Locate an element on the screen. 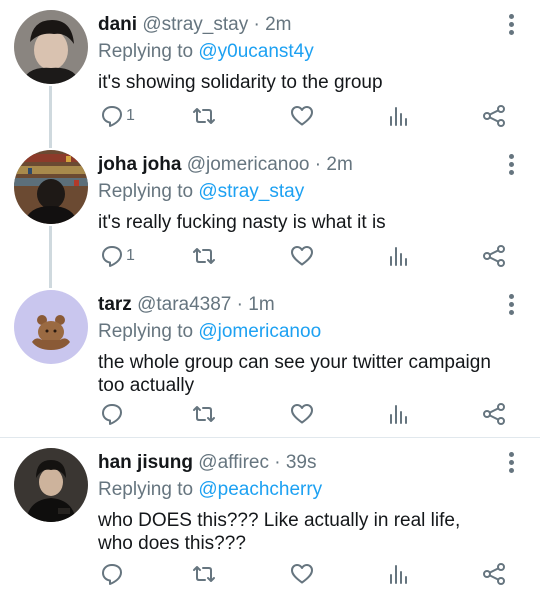  user-handle: @jomericanoo is located at coordinates (248, 164).